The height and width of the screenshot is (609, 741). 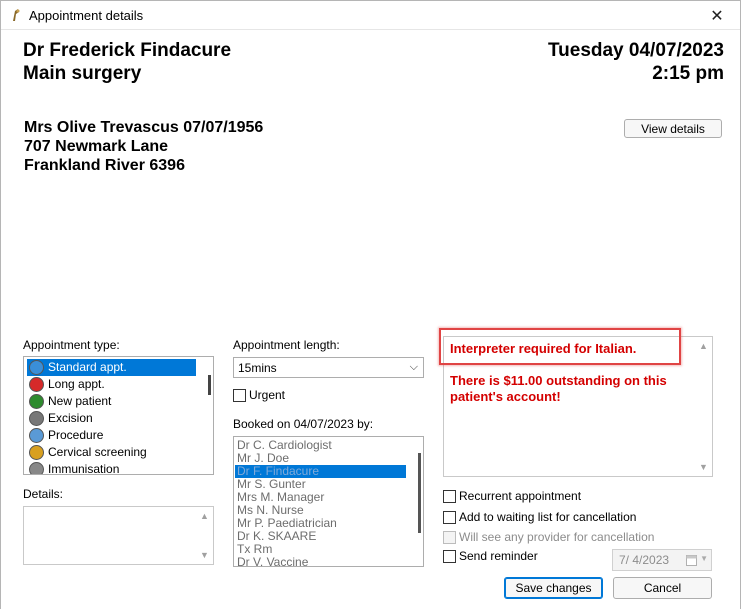 I want to click on window-title: Appointment details, so click(x=86, y=15).